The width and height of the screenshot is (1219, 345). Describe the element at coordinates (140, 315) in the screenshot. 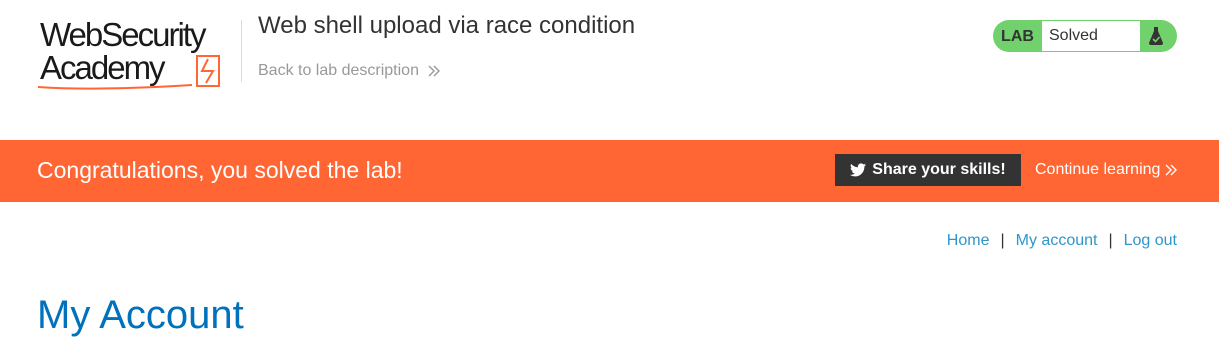

I see `page-title: My Account` at that location.